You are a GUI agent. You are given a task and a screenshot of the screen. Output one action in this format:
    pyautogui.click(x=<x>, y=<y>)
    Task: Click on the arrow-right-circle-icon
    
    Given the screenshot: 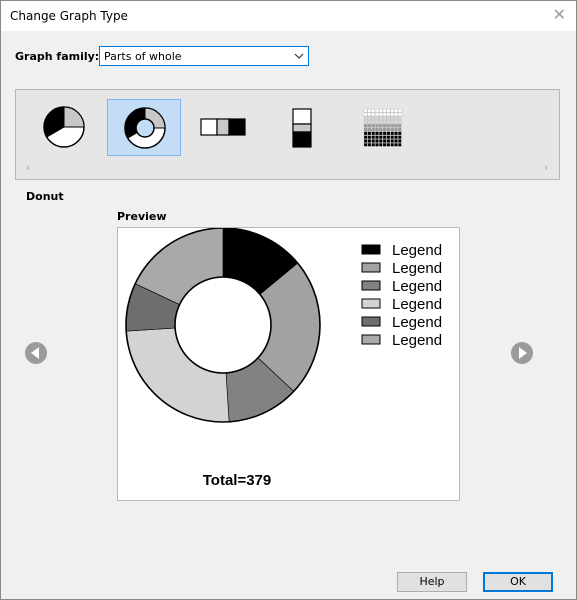 What is the action you would take?
    pyautogui.click(x=523, y=353)
    